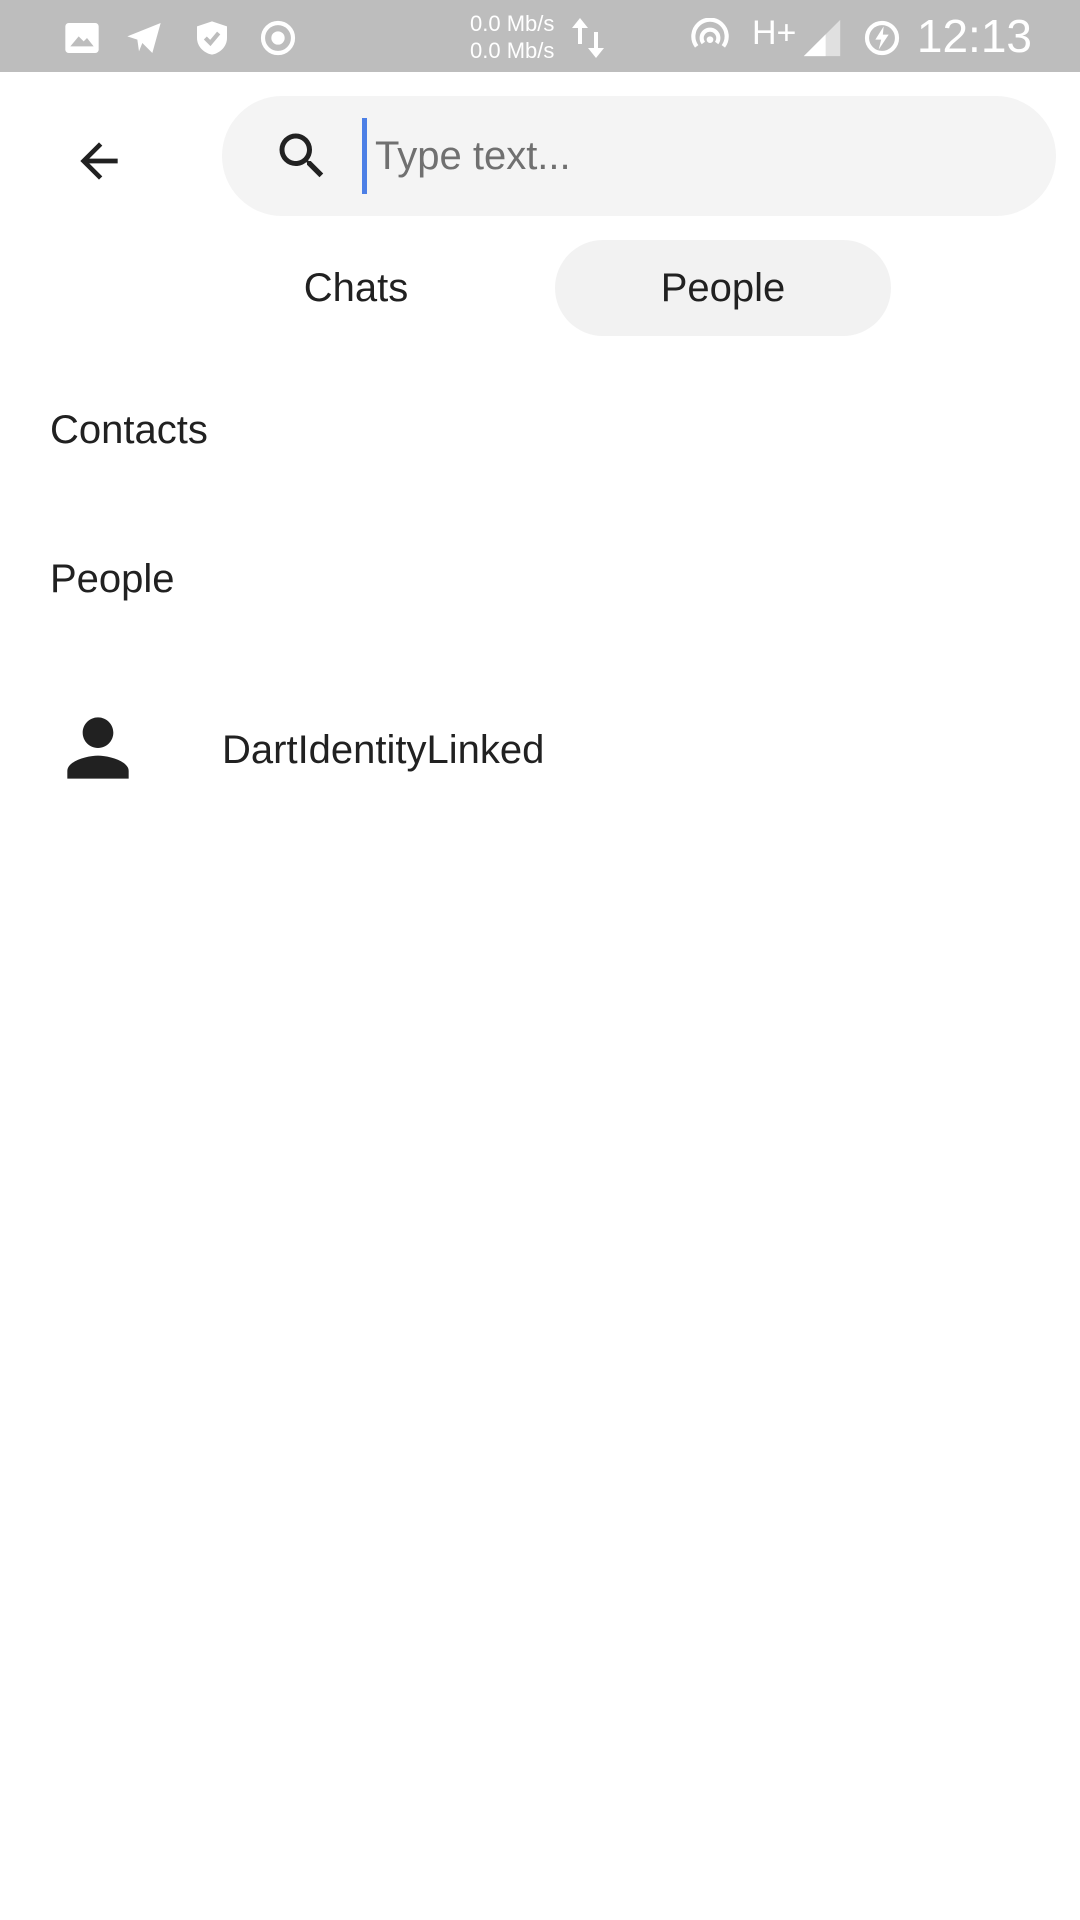 The width and height of the screenshot is (1080, 1920). Describe the element at coordinates (698, 156) in the screenshot. I see `search-input` at that location.